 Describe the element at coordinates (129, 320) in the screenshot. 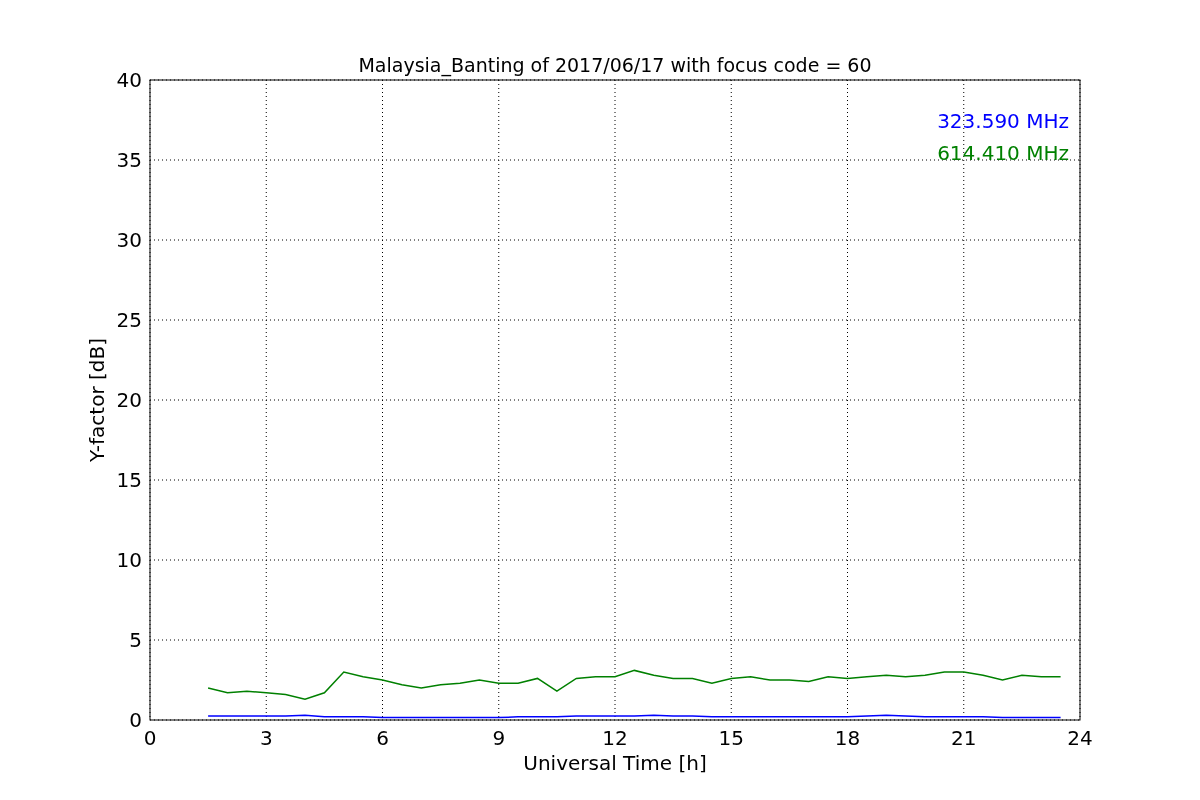

I see `y-tick-label: 25` at that location.